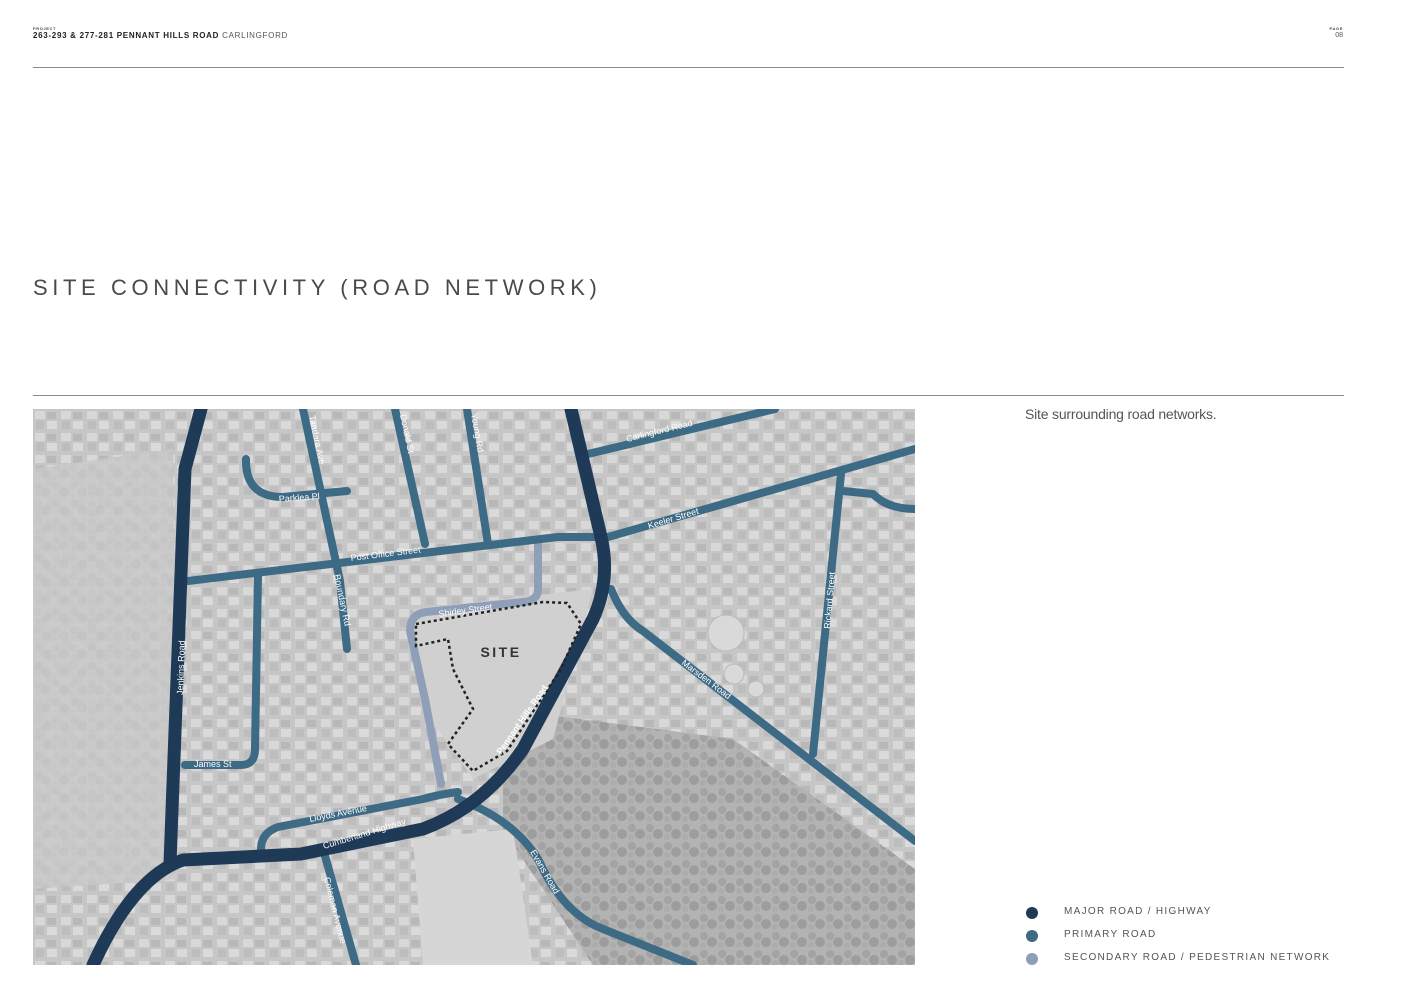 The image size is (1409, 997). What do you see at coordinates (213, 764) in the screenshot?
I see `james-street-label: James St` at bounding box center [213, 764].